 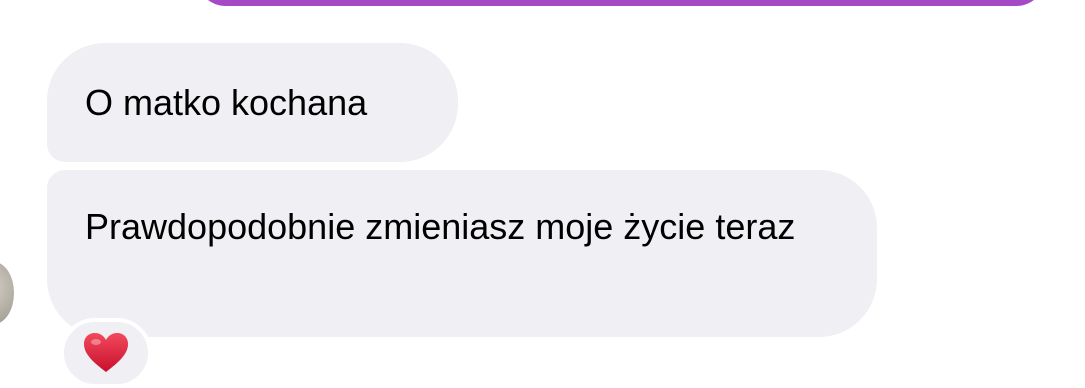 I want to click on outgoing-message-bubble, so click(x=621, y=3).